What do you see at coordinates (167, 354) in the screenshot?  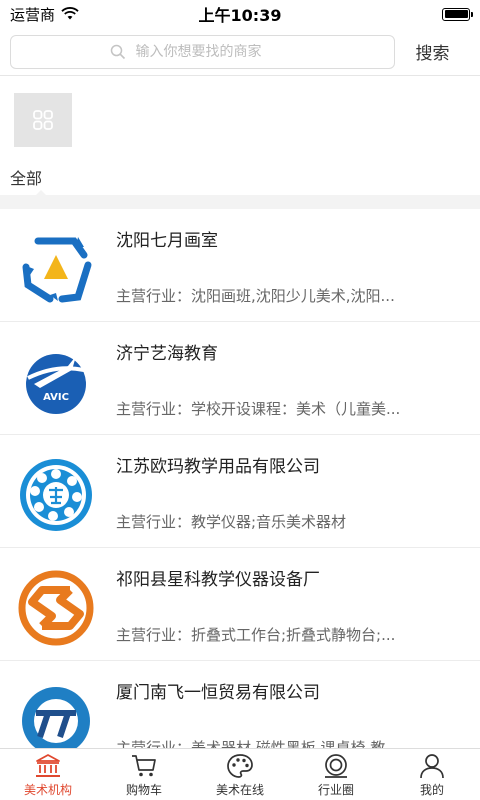 I see `merchant-name: 济宁艺海教育` at bounding box center [167, 354].